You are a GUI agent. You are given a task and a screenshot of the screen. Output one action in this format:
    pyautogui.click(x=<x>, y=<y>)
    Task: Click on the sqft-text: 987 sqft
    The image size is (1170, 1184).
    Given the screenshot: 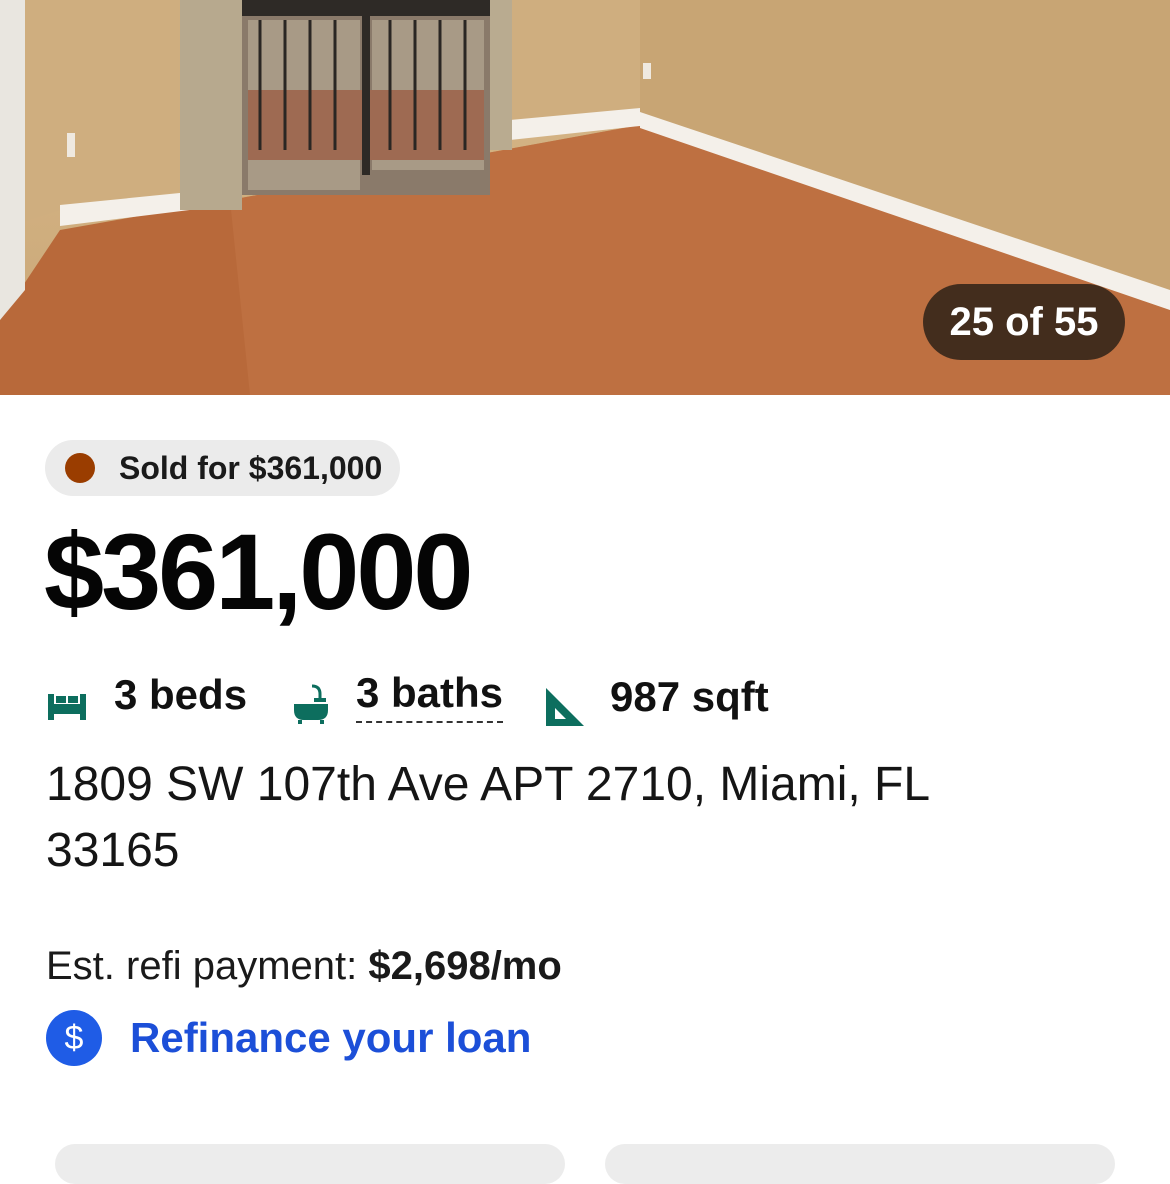 What is the action you would take?
    pyautogui.click(x=689, y=696)
    